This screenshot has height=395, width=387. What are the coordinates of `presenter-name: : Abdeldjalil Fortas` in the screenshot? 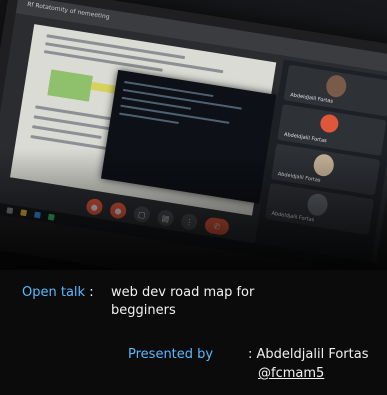 It's located at (308, 354).